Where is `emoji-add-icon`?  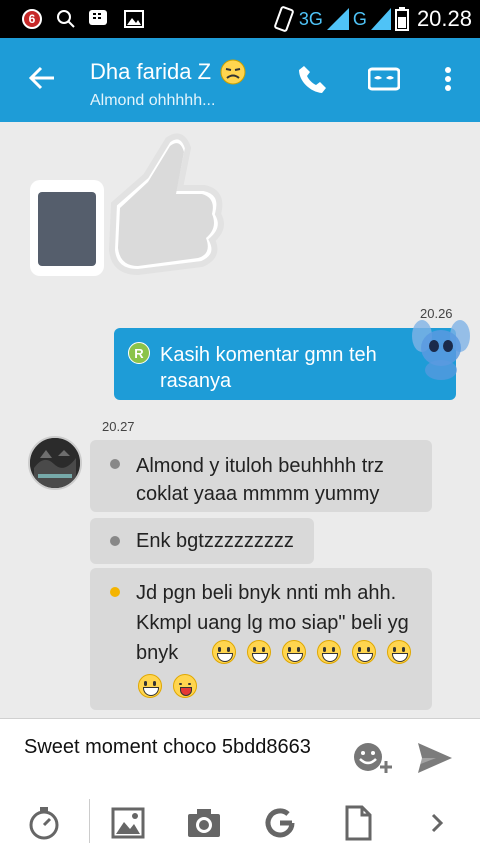 emoji-add-icon is located at coordinates (372, 759).